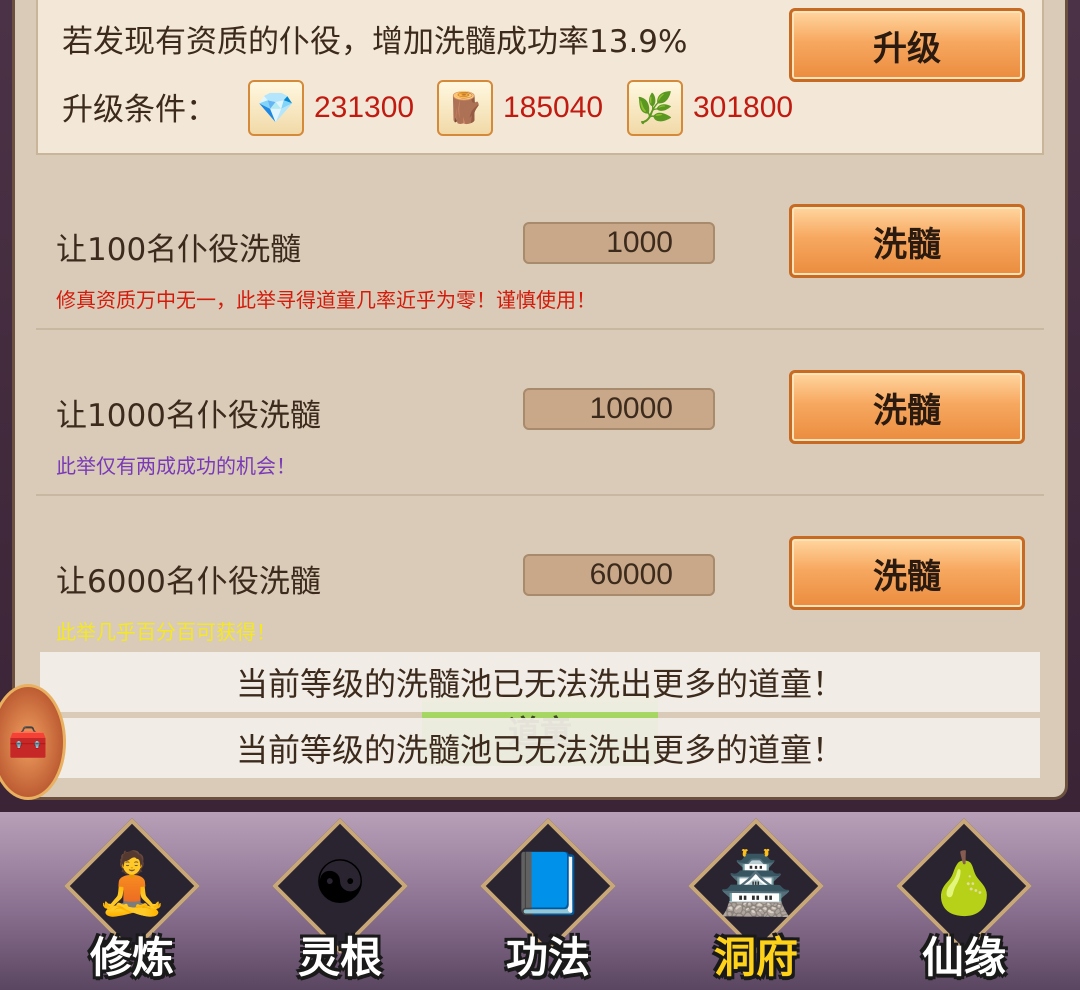 The image size is (1080, 990). I want to click on yin-yang-sword-icon: ☯, so click(340, 883).